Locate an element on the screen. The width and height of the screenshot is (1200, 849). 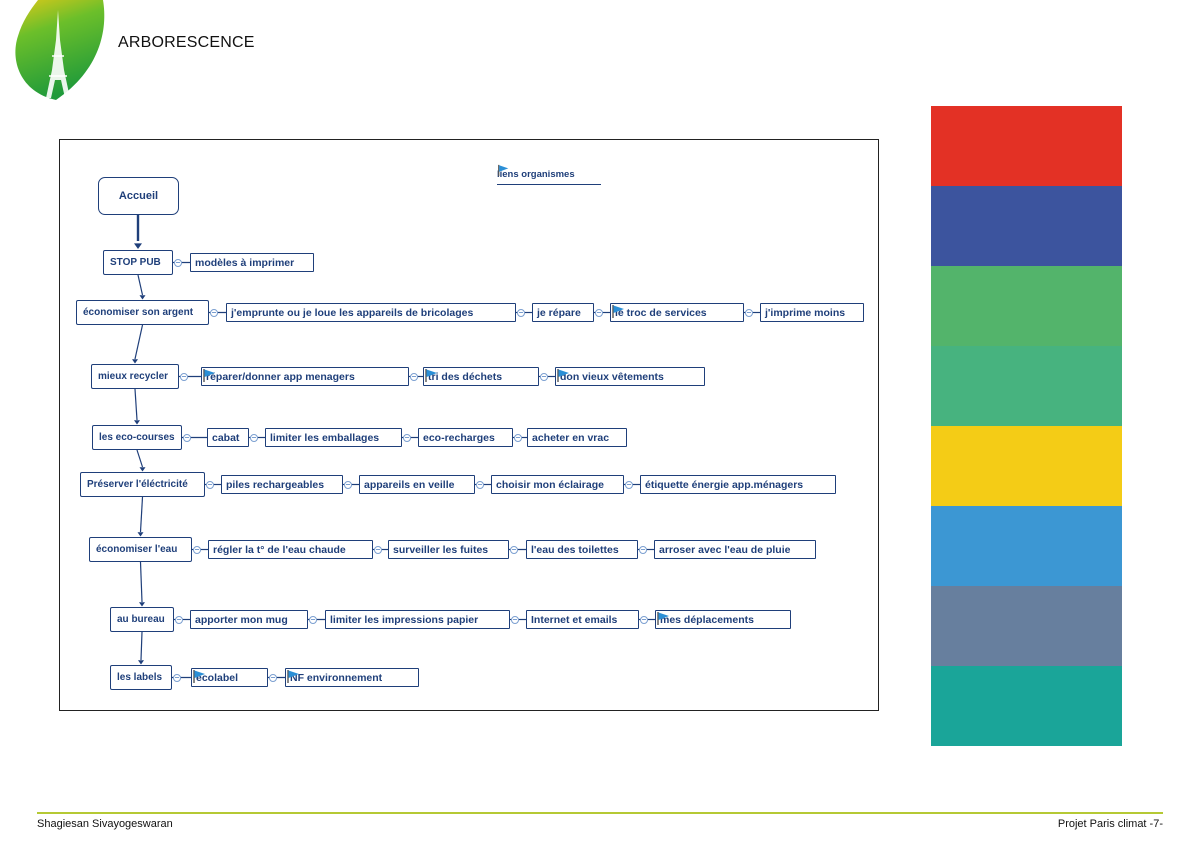
branch-node-label: économiser l'eau is located at coordinates (137, 549).